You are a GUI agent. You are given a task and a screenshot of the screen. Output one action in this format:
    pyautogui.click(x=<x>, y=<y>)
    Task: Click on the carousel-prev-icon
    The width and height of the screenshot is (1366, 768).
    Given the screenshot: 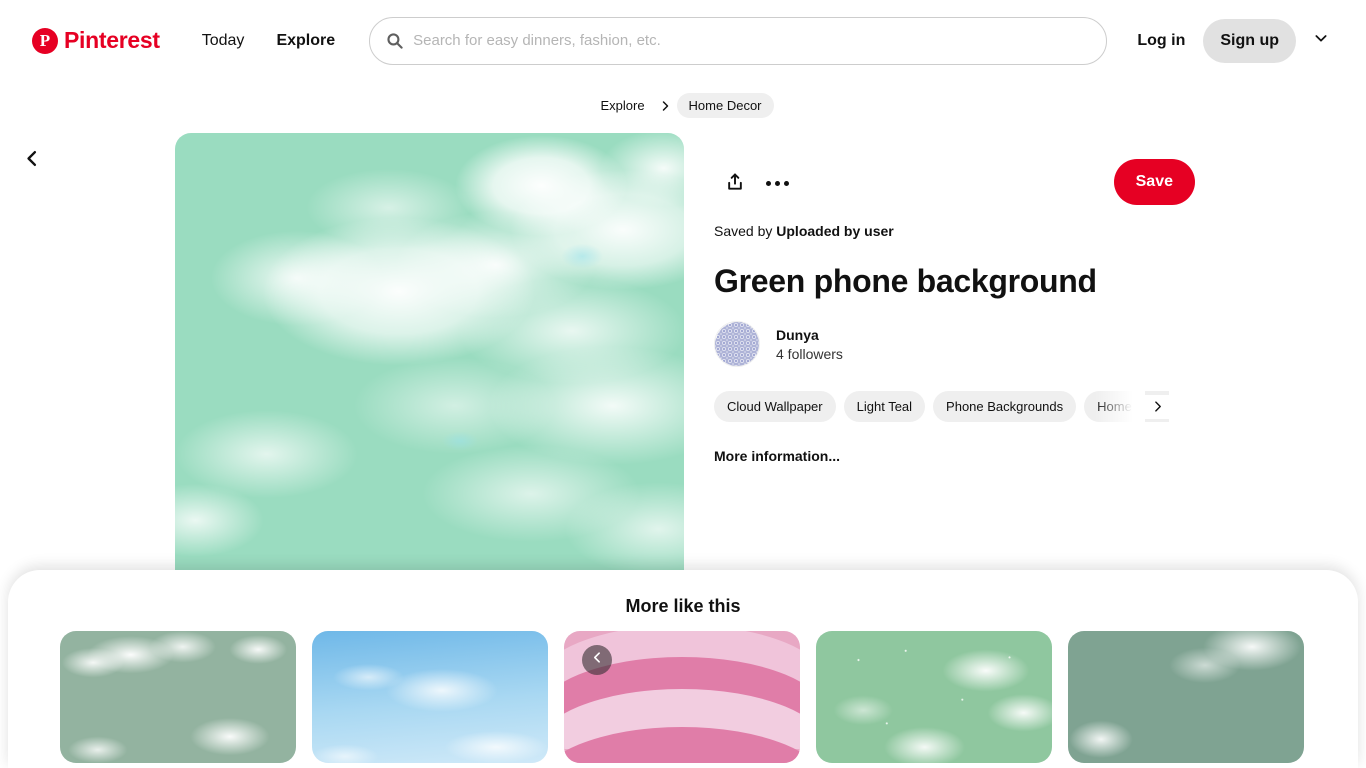 What is the action you would take?
    pyautogui.click(x=597, y=660)
    